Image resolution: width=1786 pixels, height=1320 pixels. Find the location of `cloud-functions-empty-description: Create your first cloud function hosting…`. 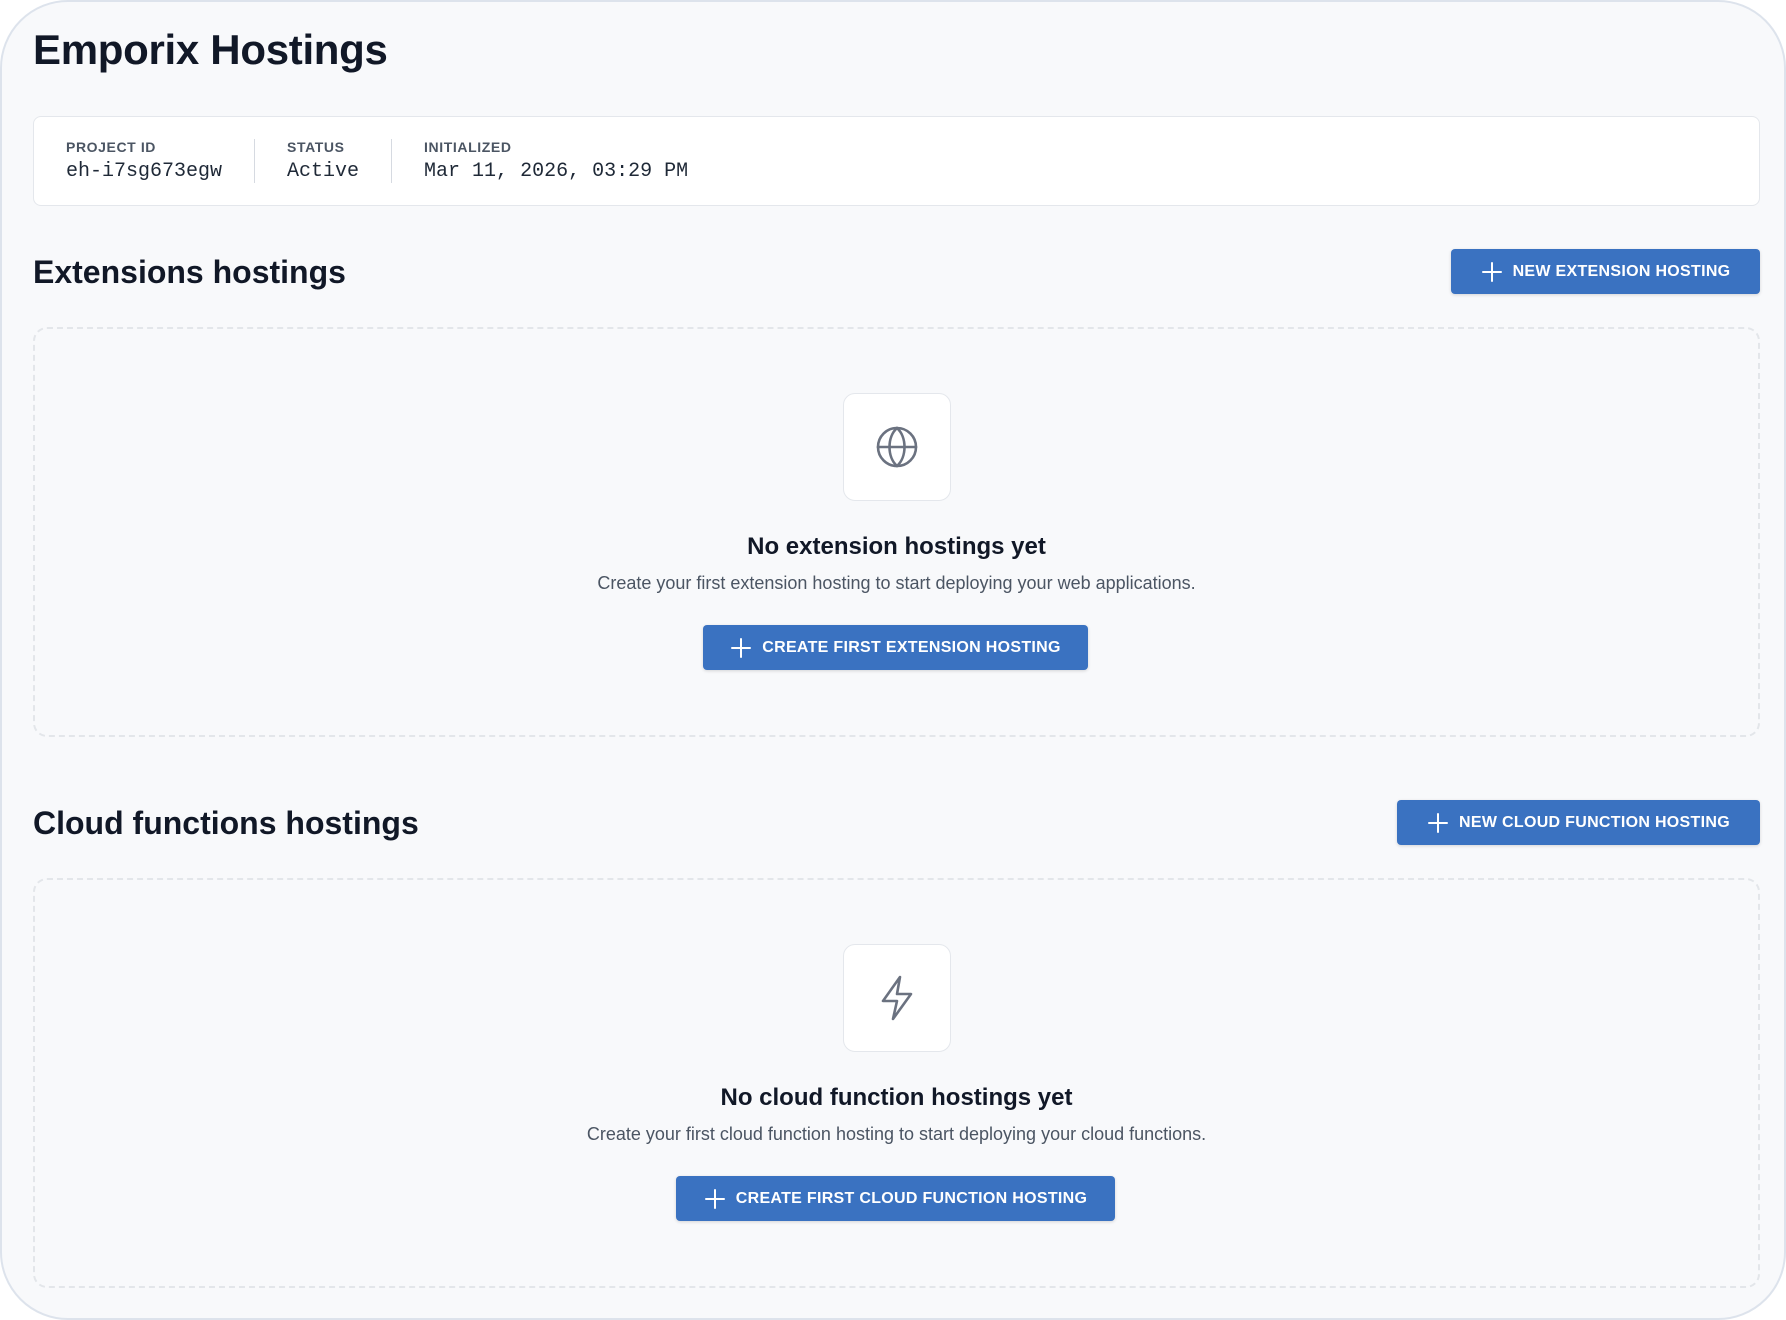

cloud-functions-empty-description: Create your first cloud function hosting… is located at coordinates (896, 1134).